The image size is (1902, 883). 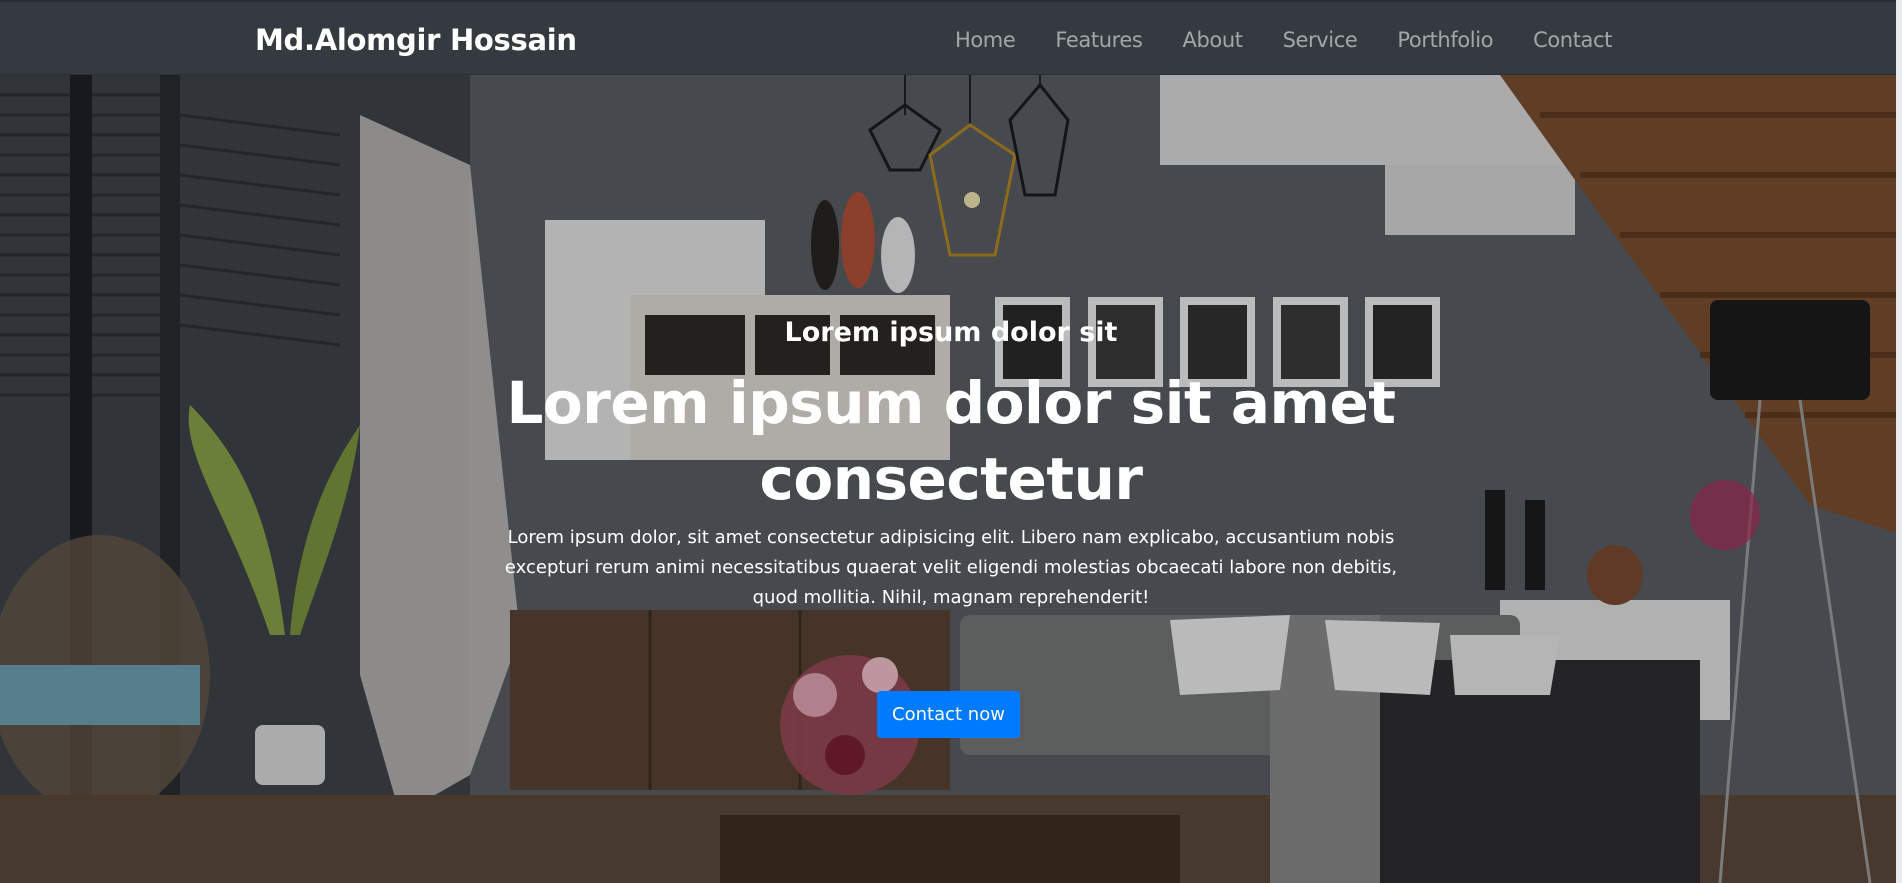 I want to click on contact-now-button: Contact now, so click(x=948, y=714).